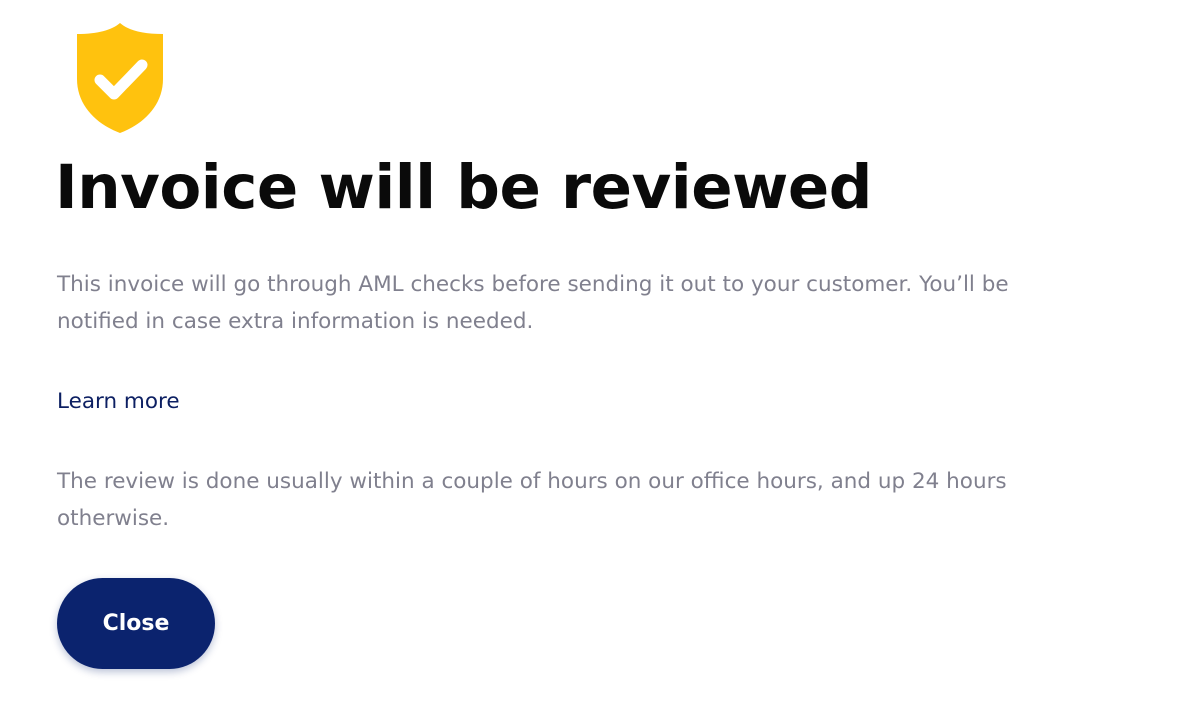  Describe the element at coordinates (120, 78) in the screenshot. I see `shield-check-icon` at that location.